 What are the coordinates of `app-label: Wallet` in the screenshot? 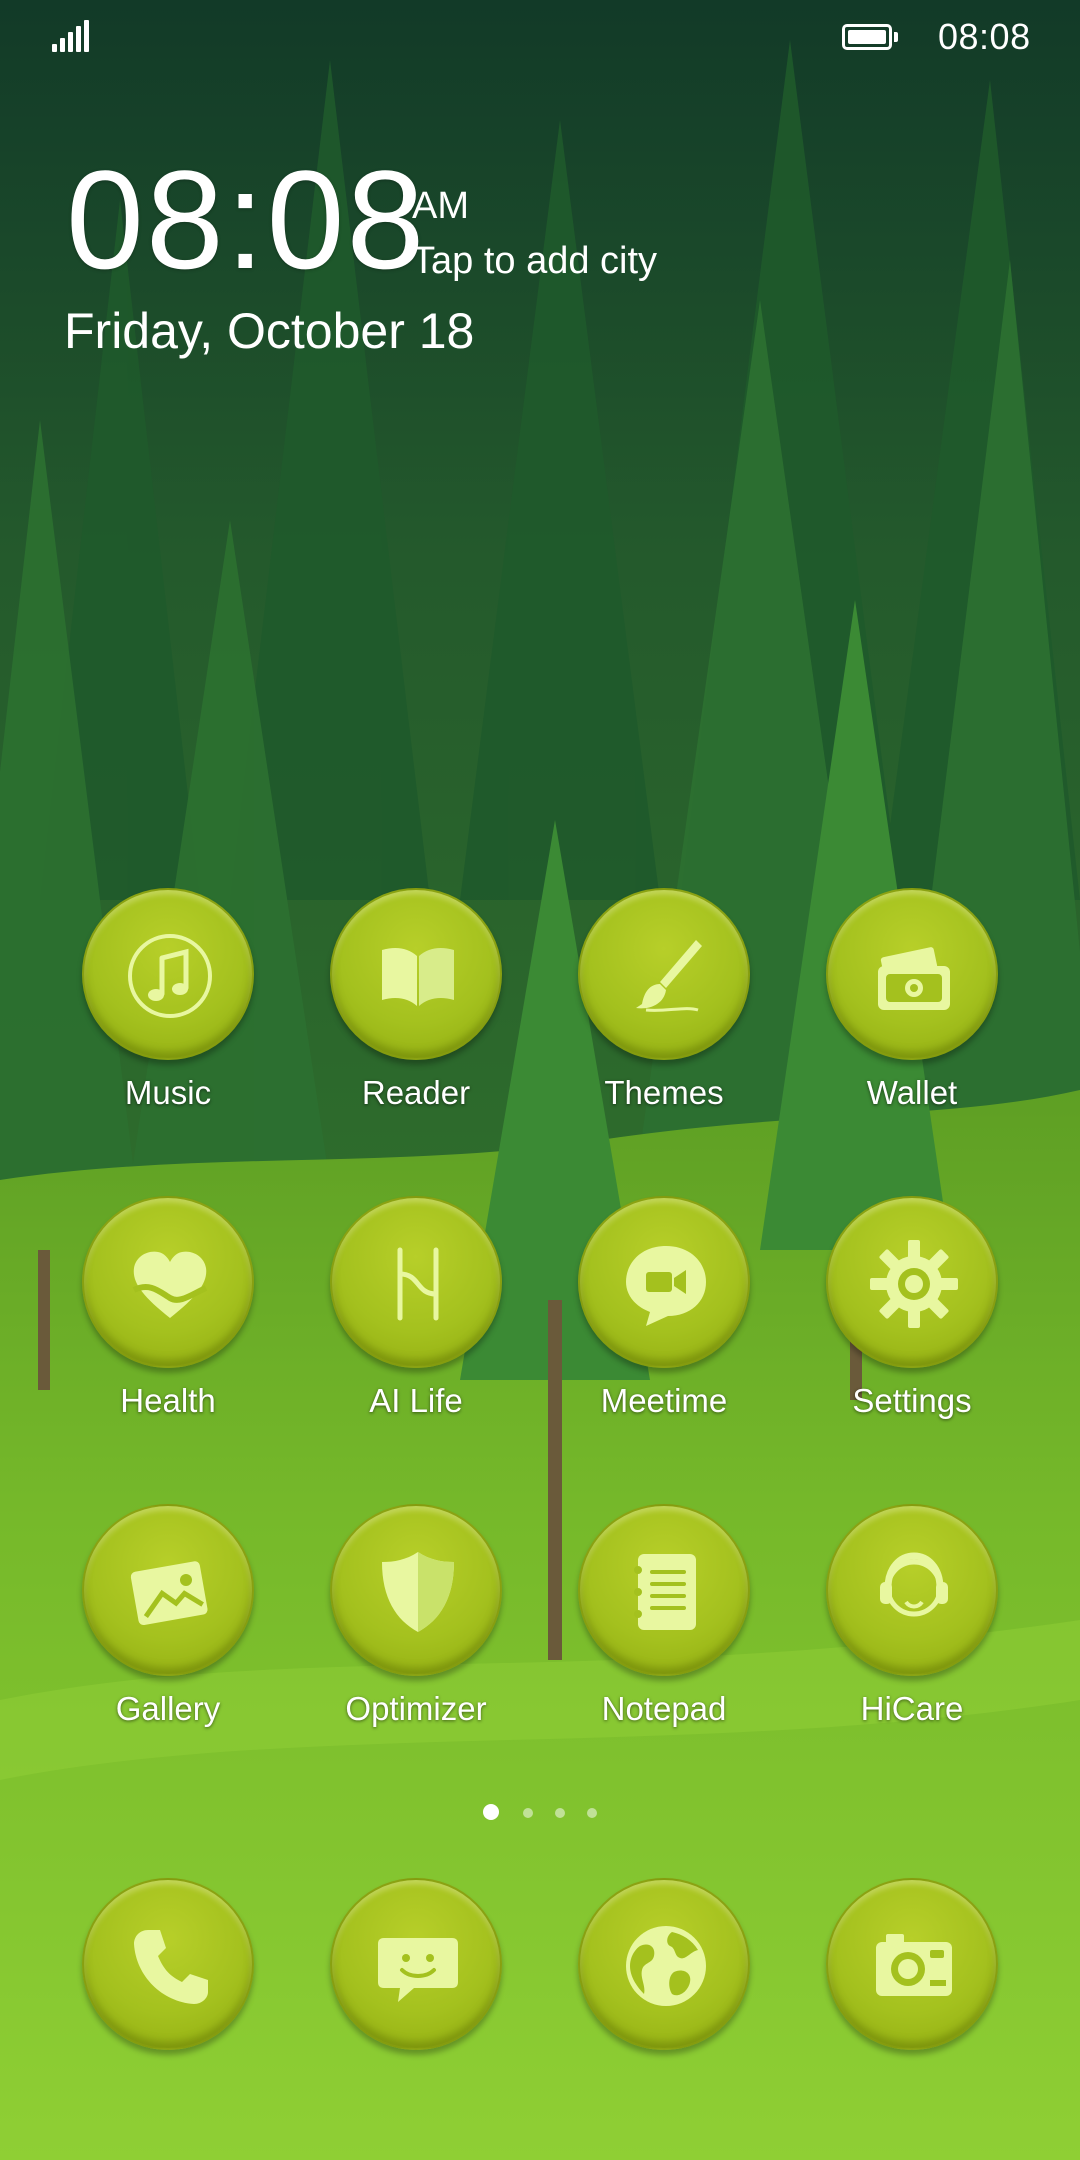 It's located at (912, 1092).